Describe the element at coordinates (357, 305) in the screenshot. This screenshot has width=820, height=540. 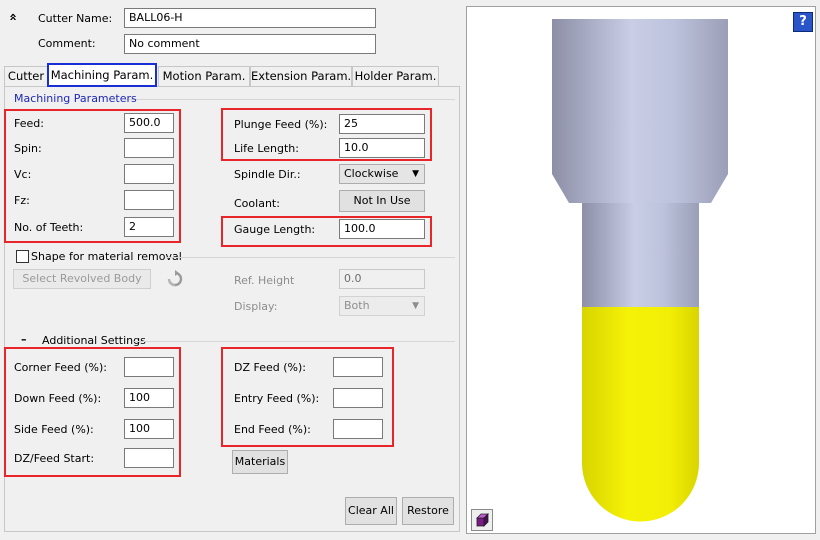
I see `display-value: Both` at that location.